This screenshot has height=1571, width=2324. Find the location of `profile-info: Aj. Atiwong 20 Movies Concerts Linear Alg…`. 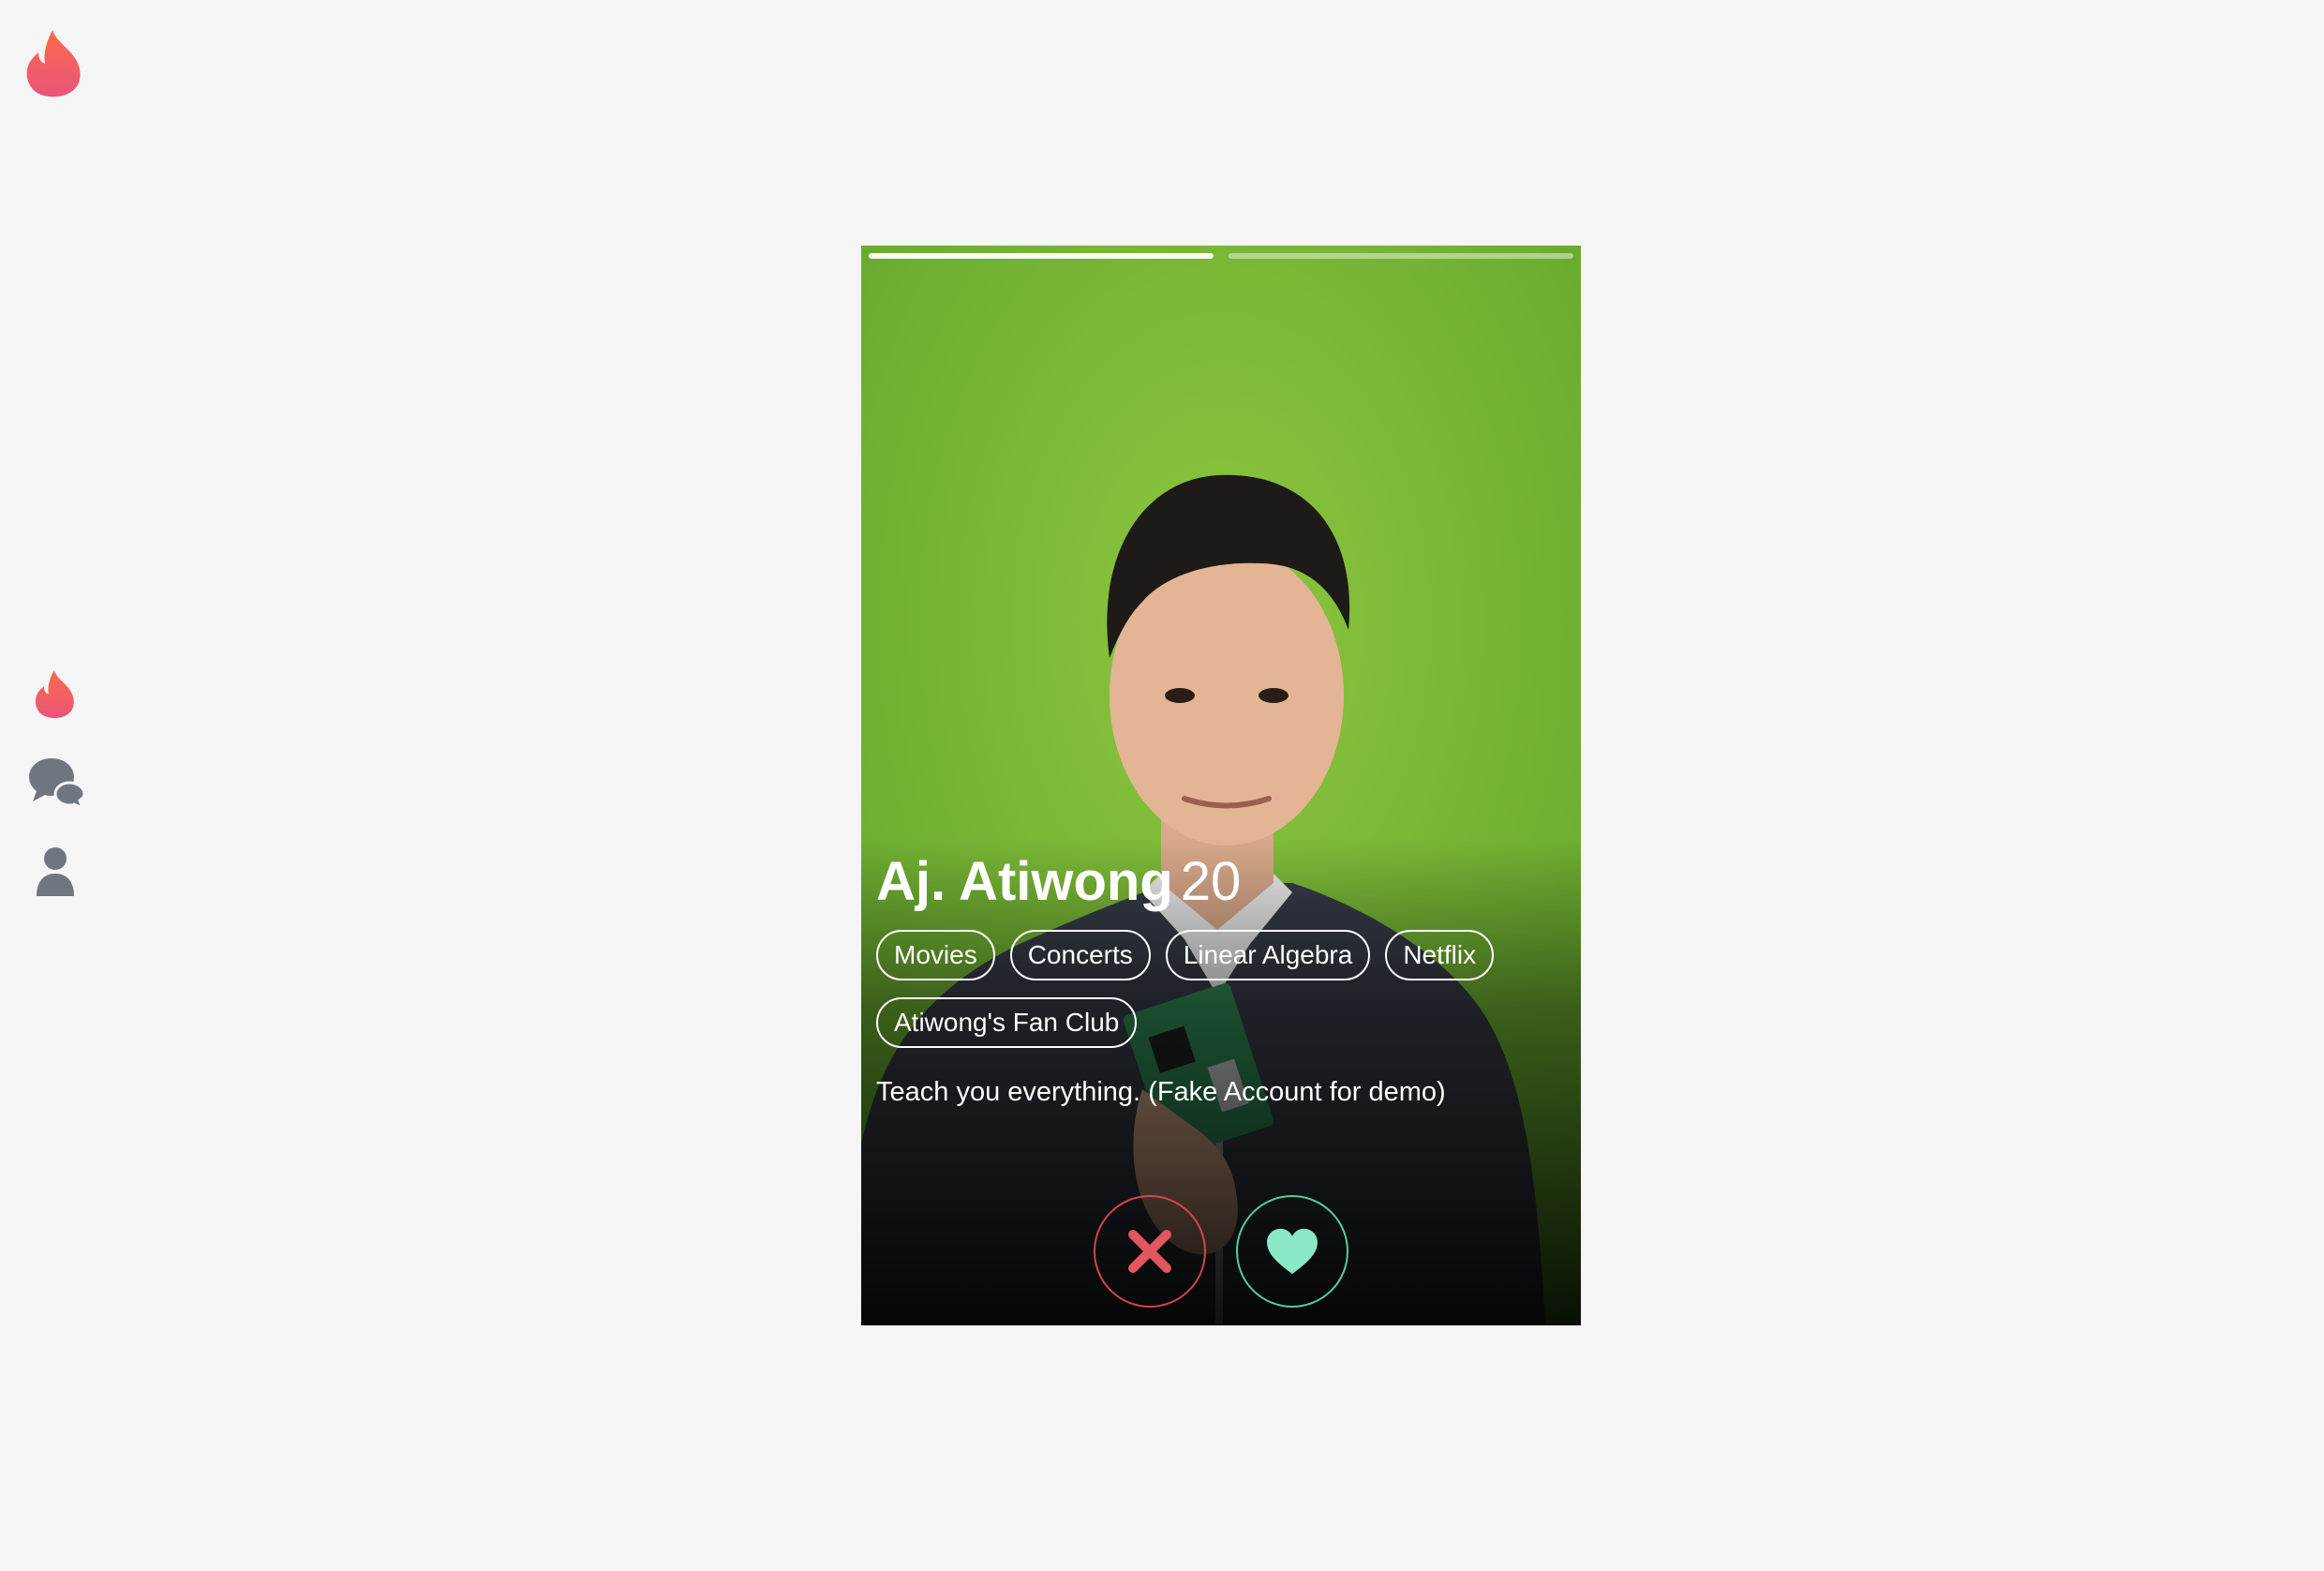

profile-info: Aj. Atiwong 20 Movies Concerts Linear Alg… is located at coordinates (1221, 981).